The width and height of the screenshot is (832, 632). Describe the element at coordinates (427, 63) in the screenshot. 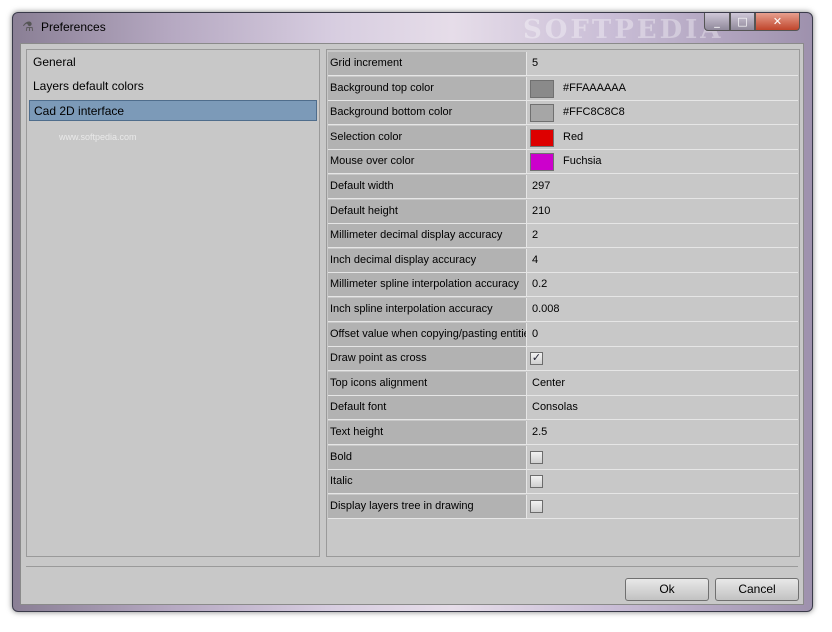

I see `property-label: Grid increment` at that location.